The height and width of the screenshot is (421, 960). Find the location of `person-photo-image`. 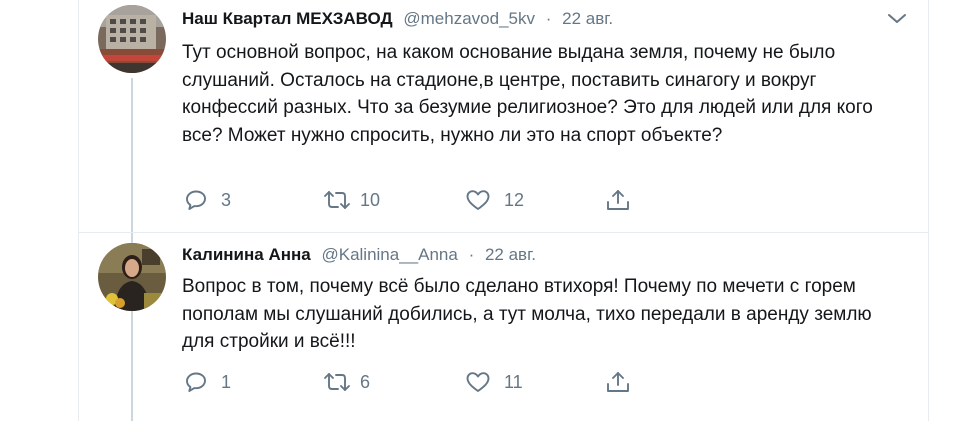

person-photo-image is located at coordinates (132, 277).